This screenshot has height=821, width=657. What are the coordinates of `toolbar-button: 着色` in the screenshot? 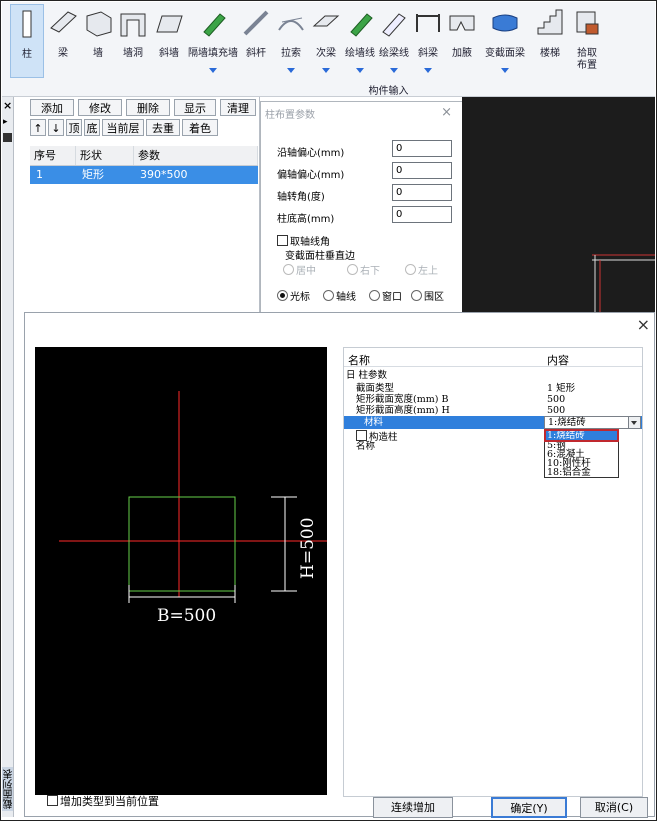 It's located at (200, 127).